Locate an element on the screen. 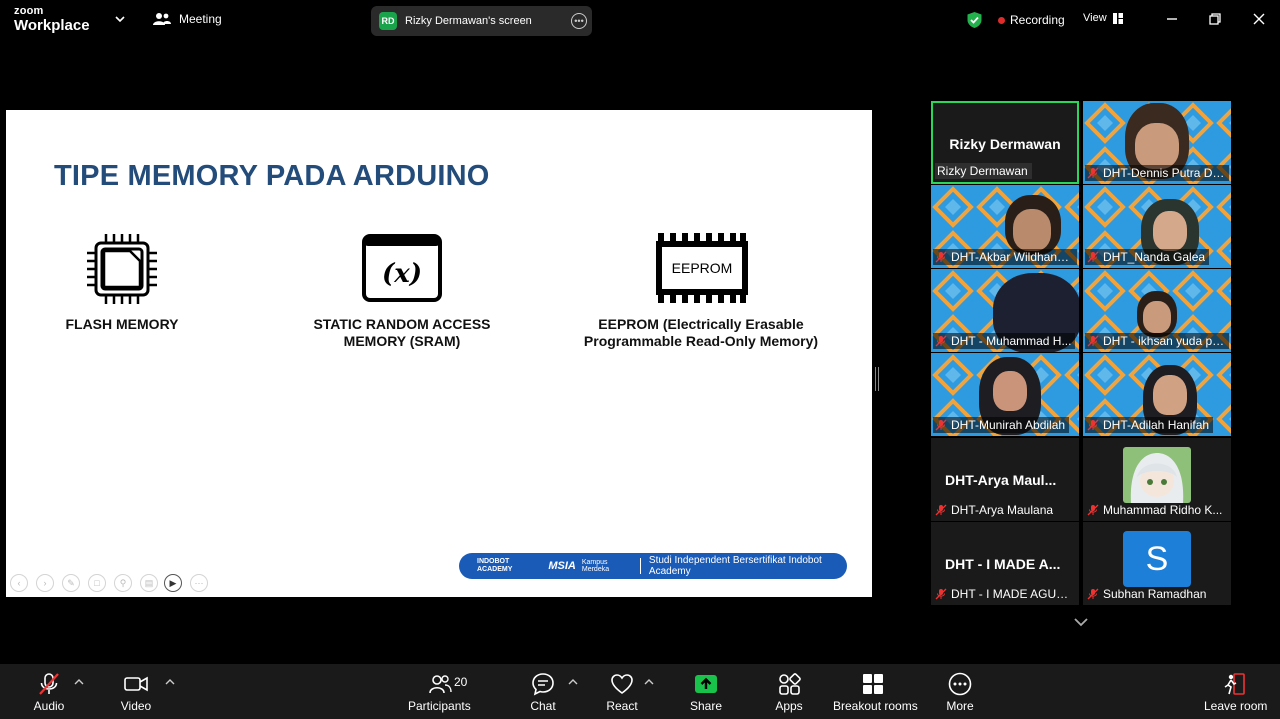  variable-icon: (x) is located at coordinates (402, 268).